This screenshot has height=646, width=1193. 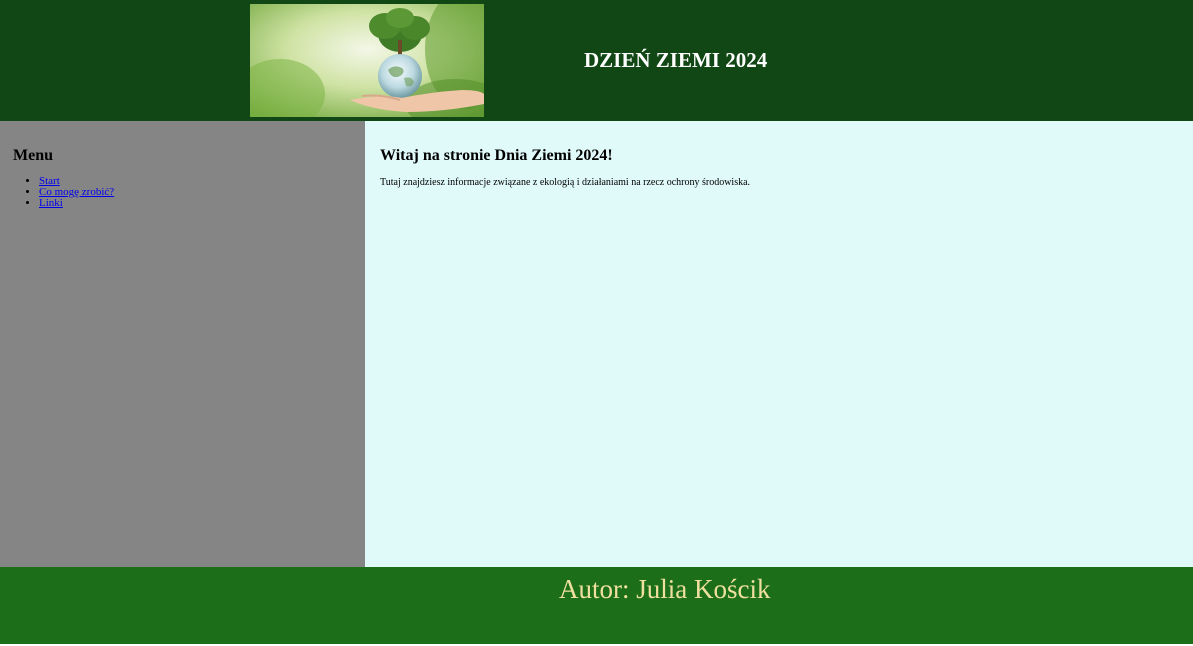 I want to click on hand-holding-globe-with-tree-image, so click(x=367, y=60).